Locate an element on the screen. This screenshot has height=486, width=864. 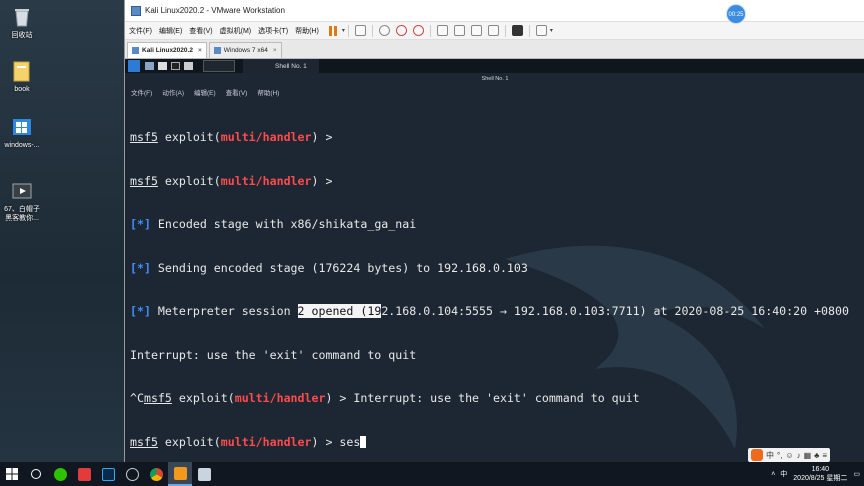
workspace-icon is located at coordinates (149, 66).